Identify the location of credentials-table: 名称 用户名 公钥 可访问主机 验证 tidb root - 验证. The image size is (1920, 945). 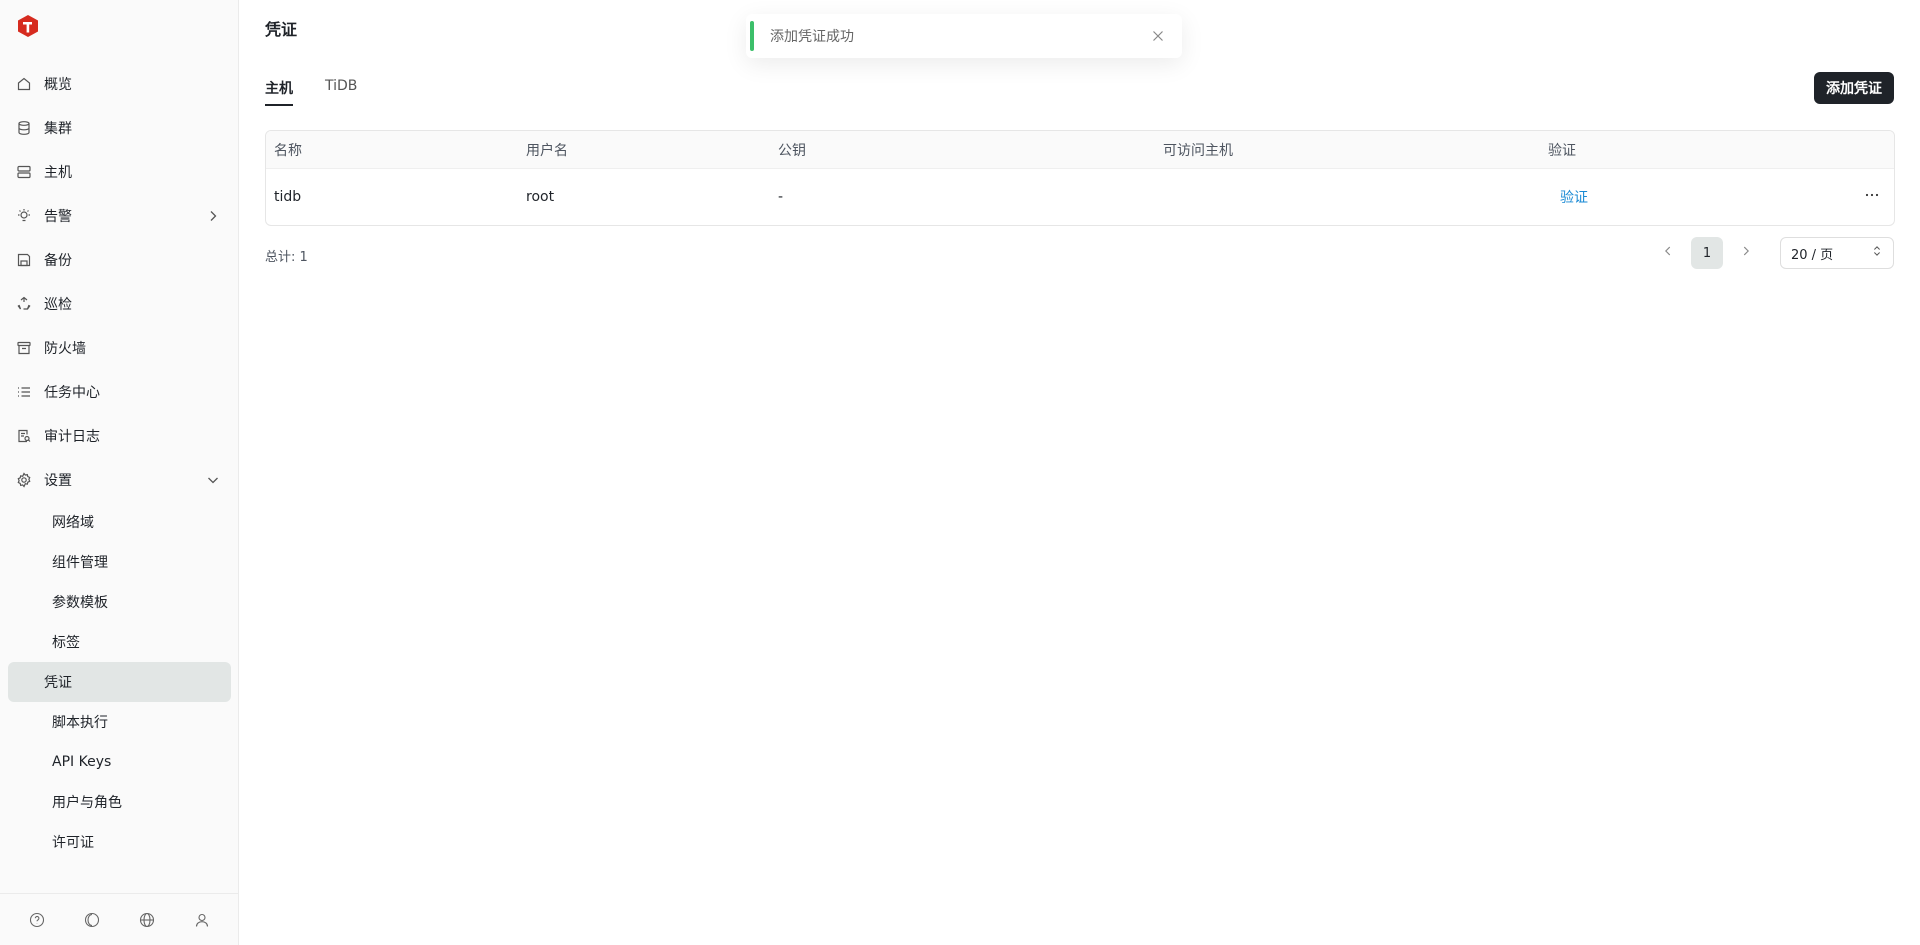
(1080, 178).